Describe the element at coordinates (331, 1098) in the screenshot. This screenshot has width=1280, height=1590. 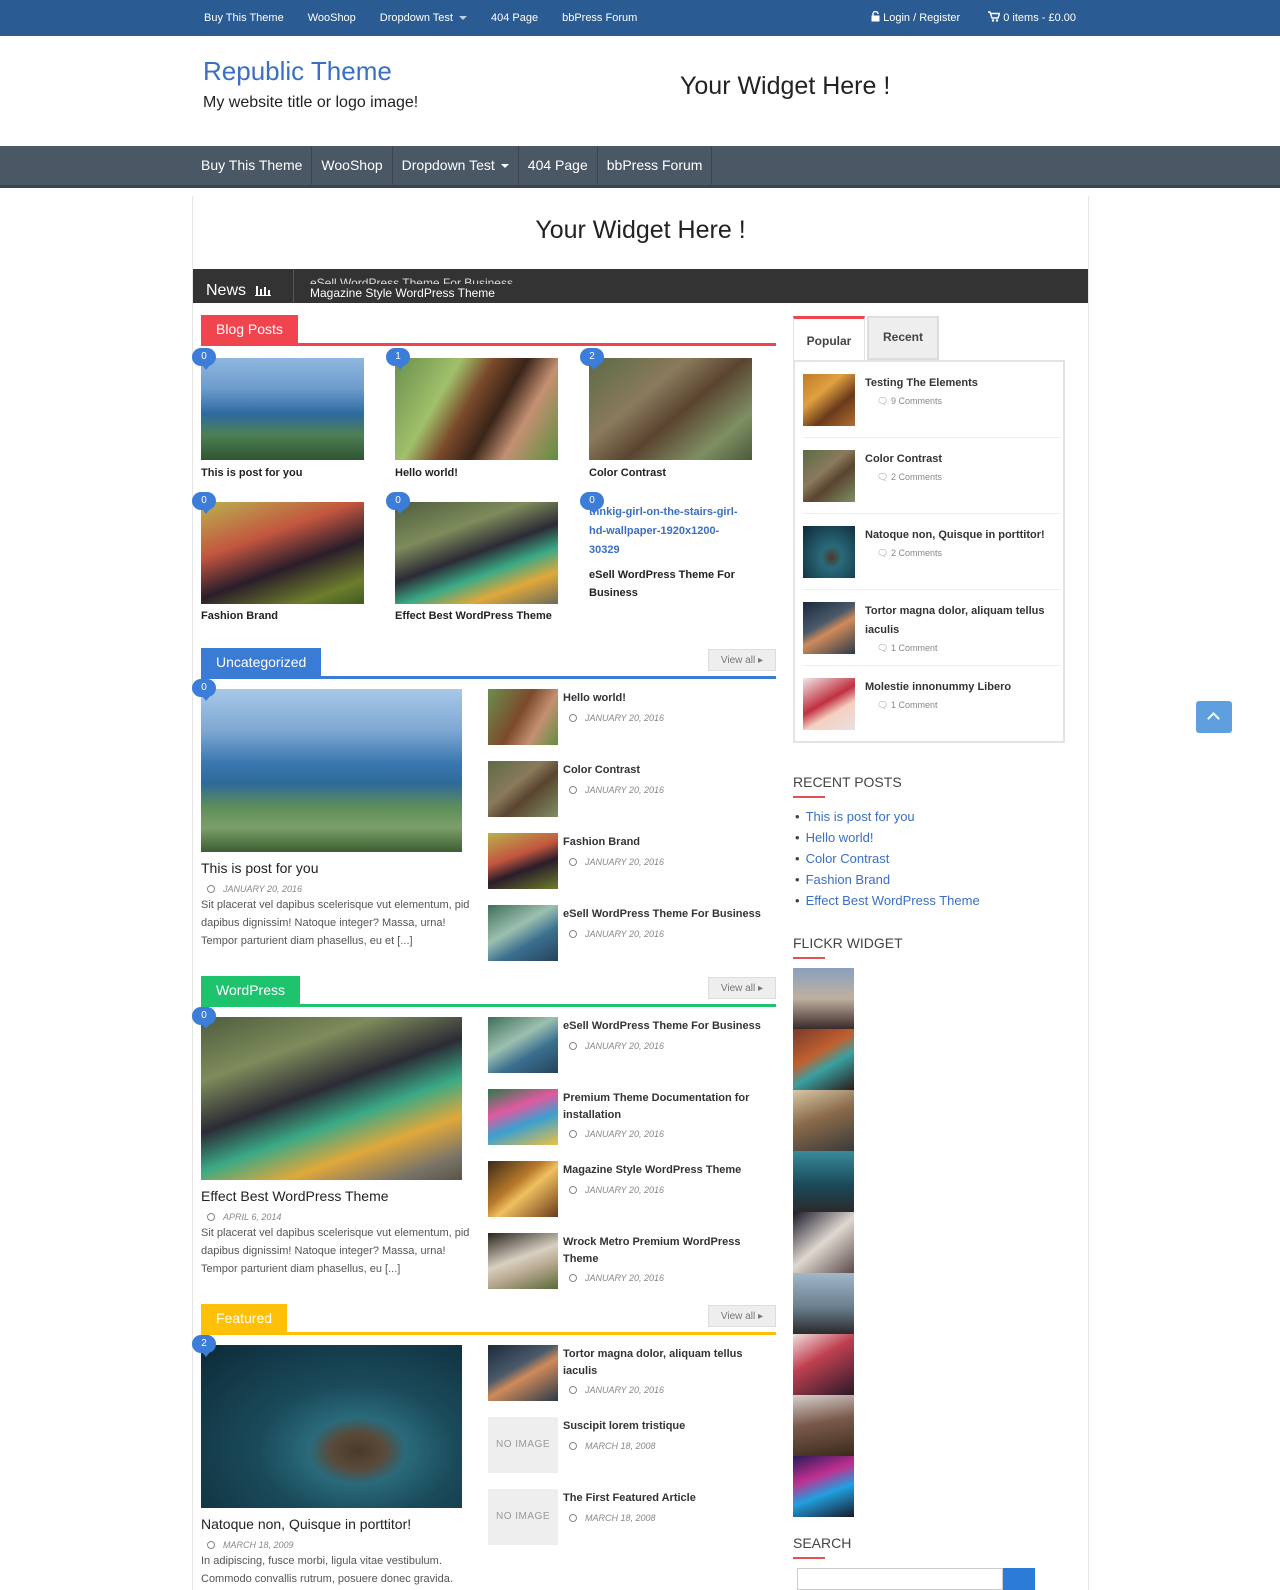
I see `featured-post-image-figurines` at that location.